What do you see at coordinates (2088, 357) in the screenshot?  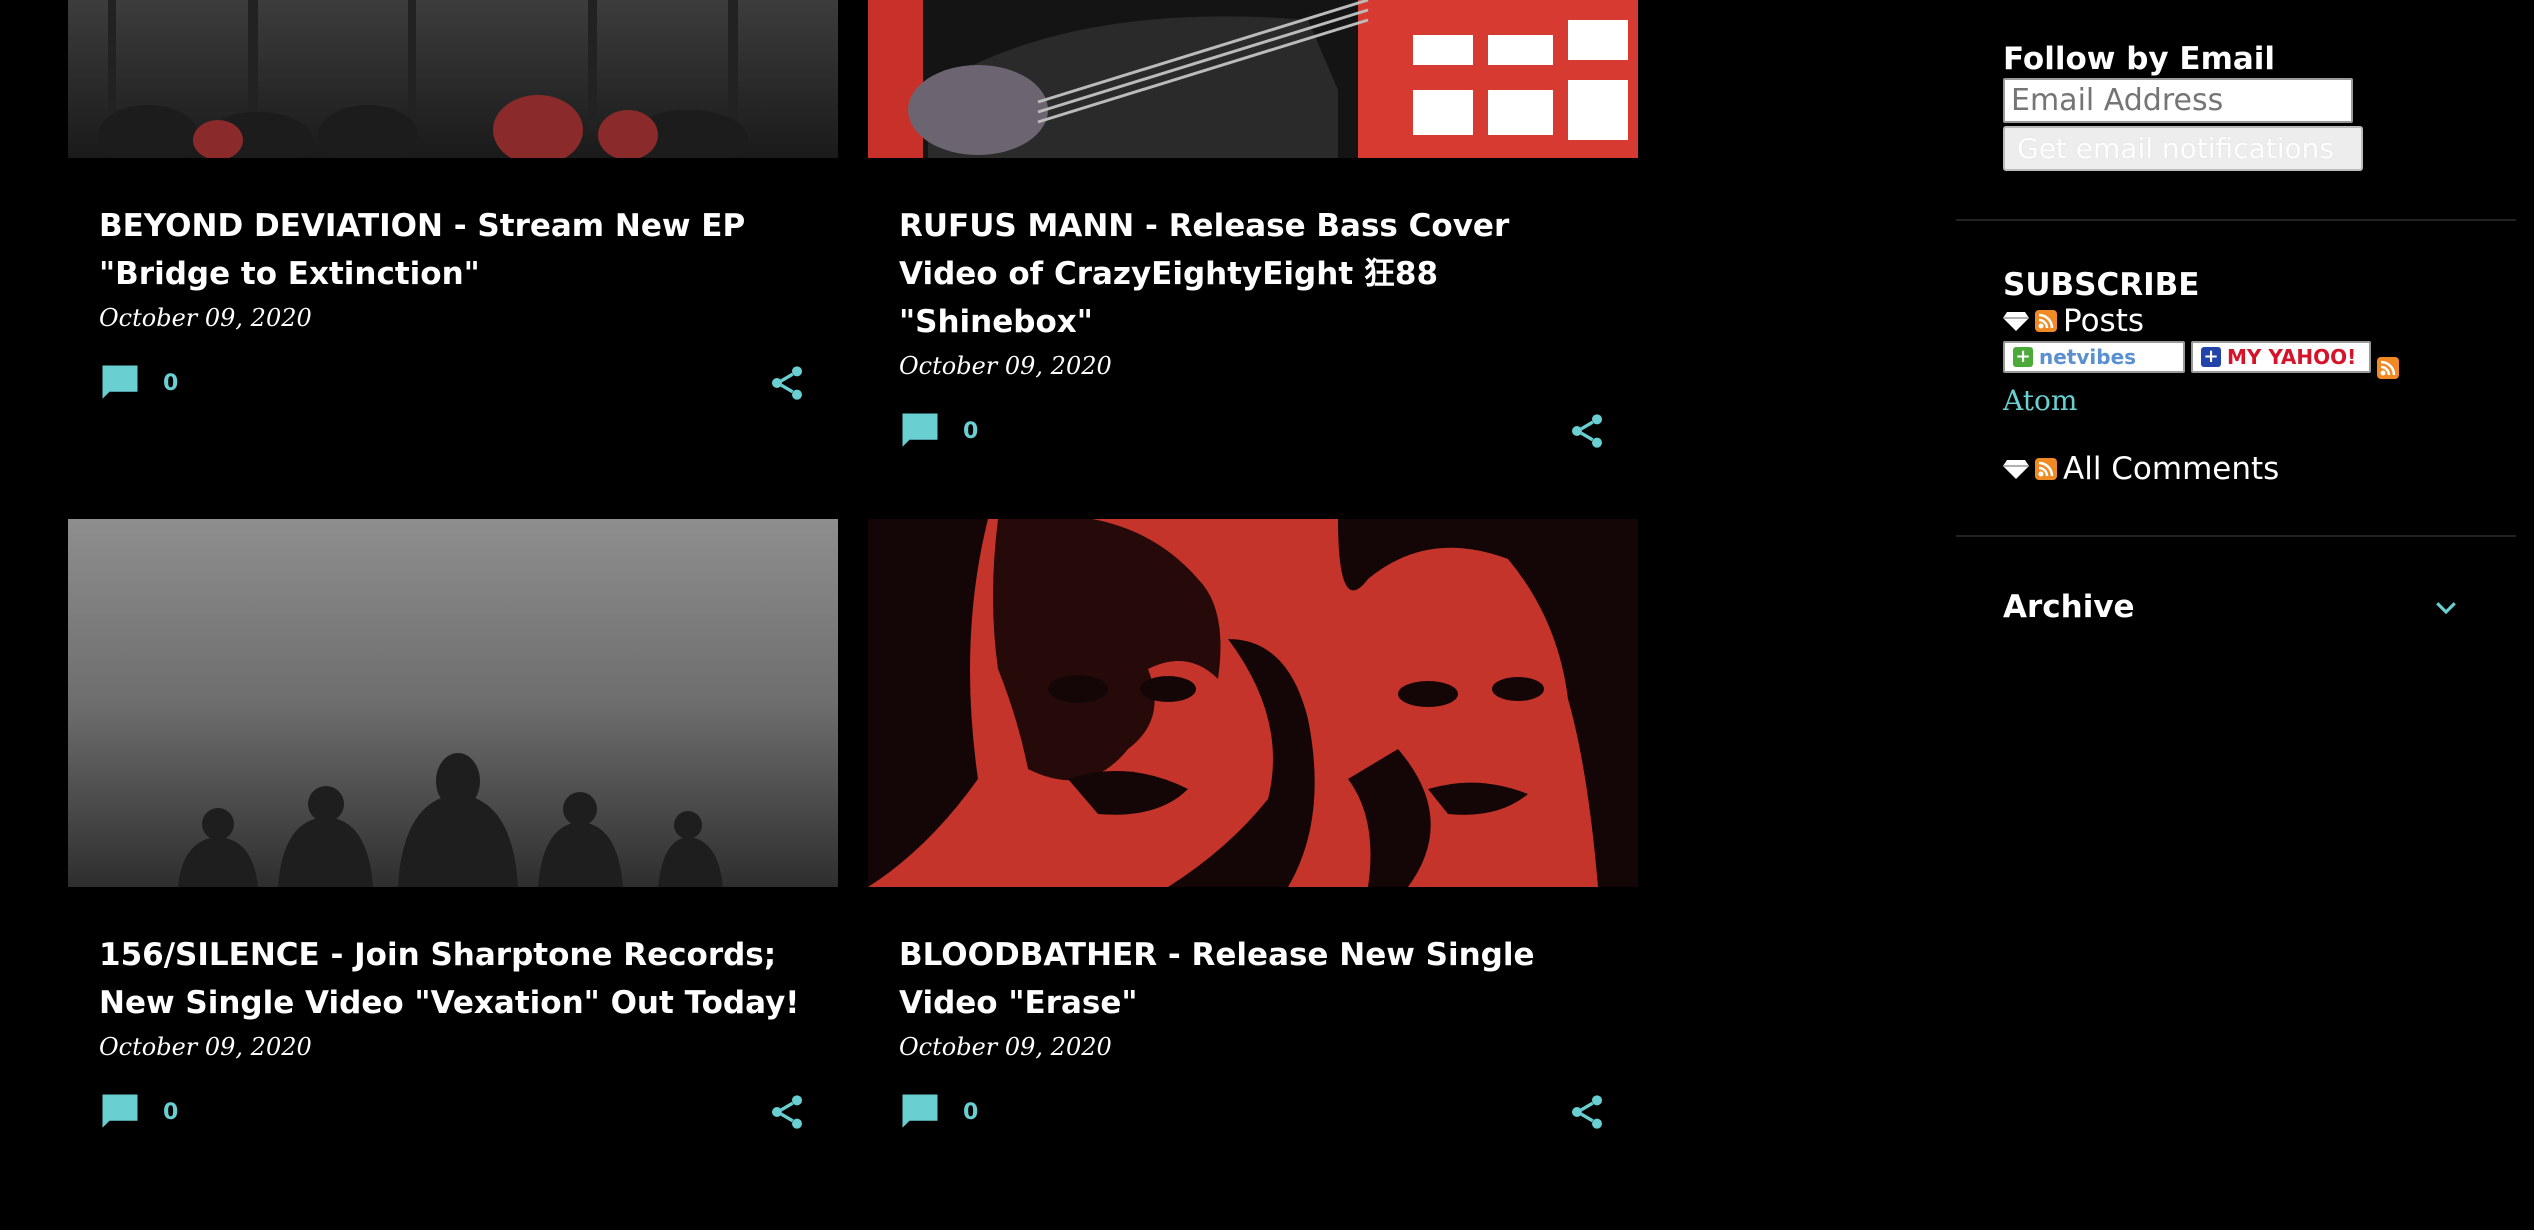 I see `netvibes-label: netvibes` at bounding box center [2088, 357].